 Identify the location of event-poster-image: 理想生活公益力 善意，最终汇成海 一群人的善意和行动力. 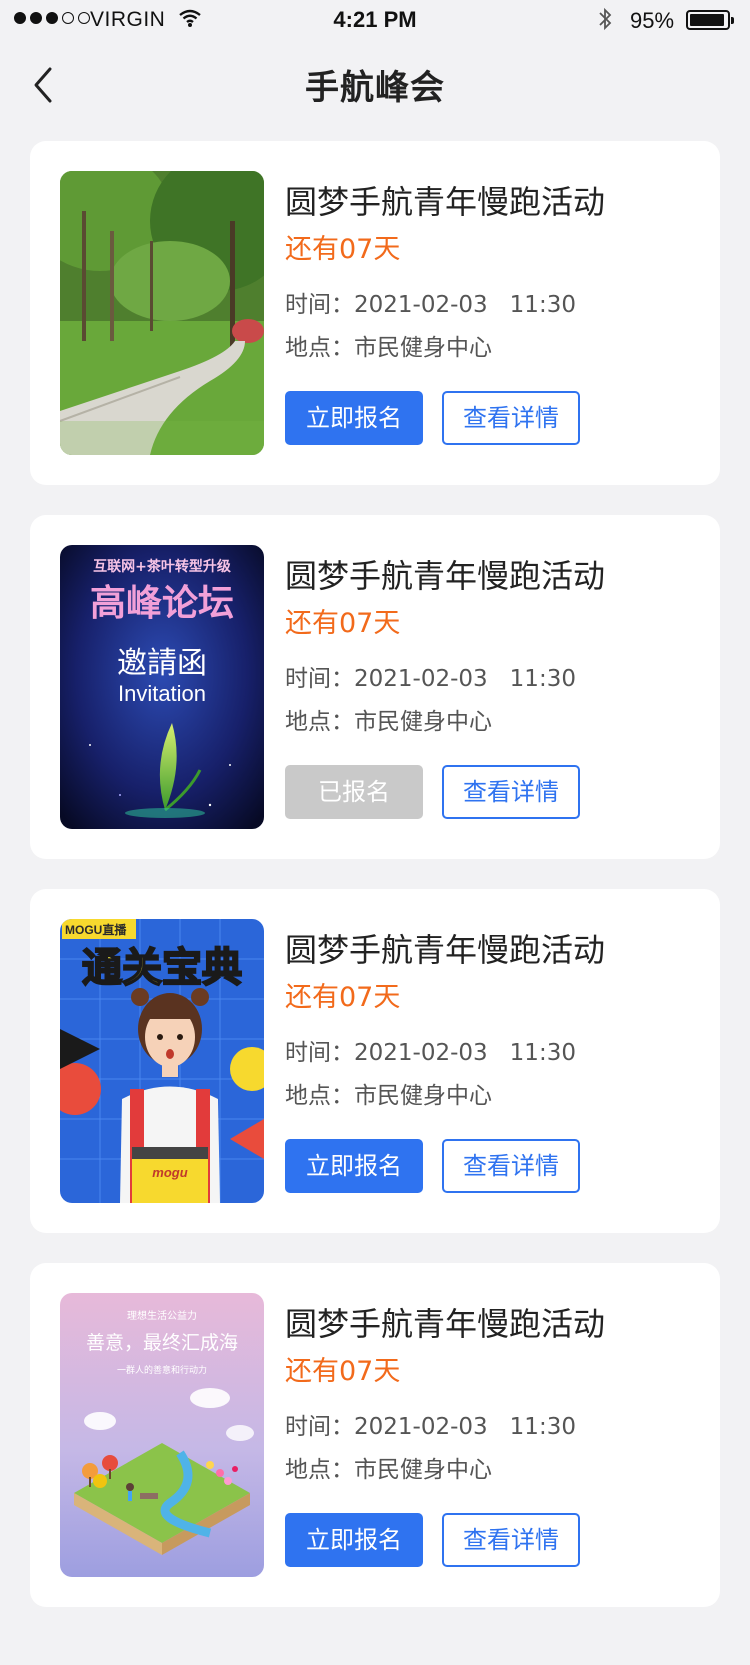
(162, 1435).